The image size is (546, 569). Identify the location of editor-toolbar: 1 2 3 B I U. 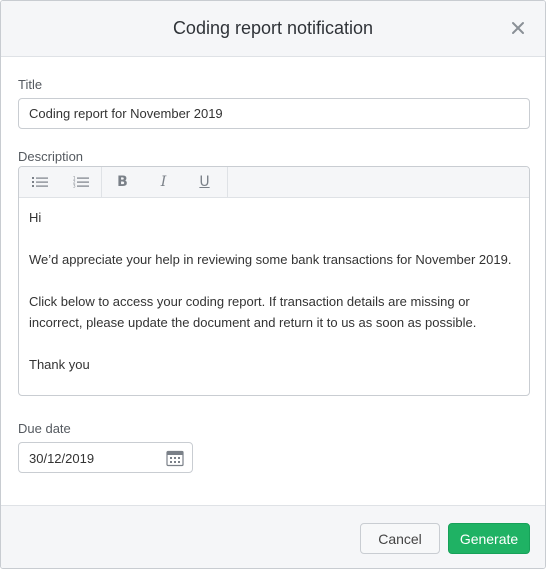
(274, 182).